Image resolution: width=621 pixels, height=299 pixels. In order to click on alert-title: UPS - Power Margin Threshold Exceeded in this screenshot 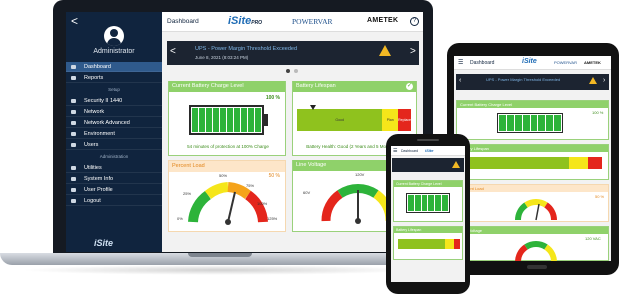, I will do `click(246, 49)`.